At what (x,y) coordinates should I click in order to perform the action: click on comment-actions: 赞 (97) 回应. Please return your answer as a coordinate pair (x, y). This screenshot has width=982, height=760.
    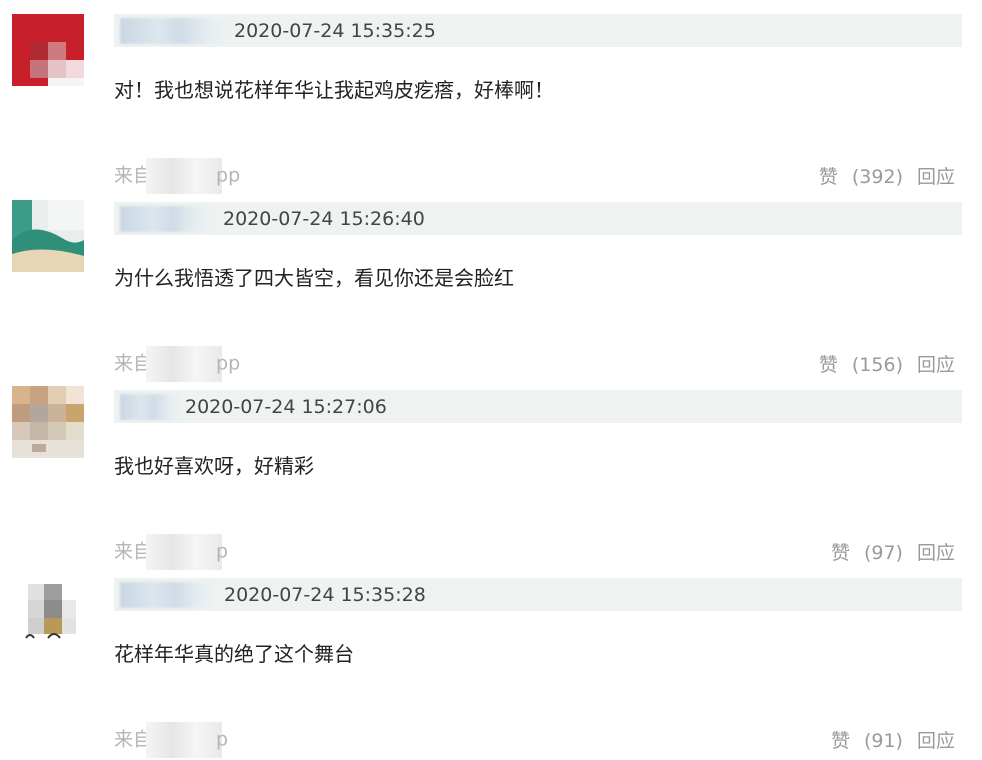
    Looking at the image, I should click on (893, 551).